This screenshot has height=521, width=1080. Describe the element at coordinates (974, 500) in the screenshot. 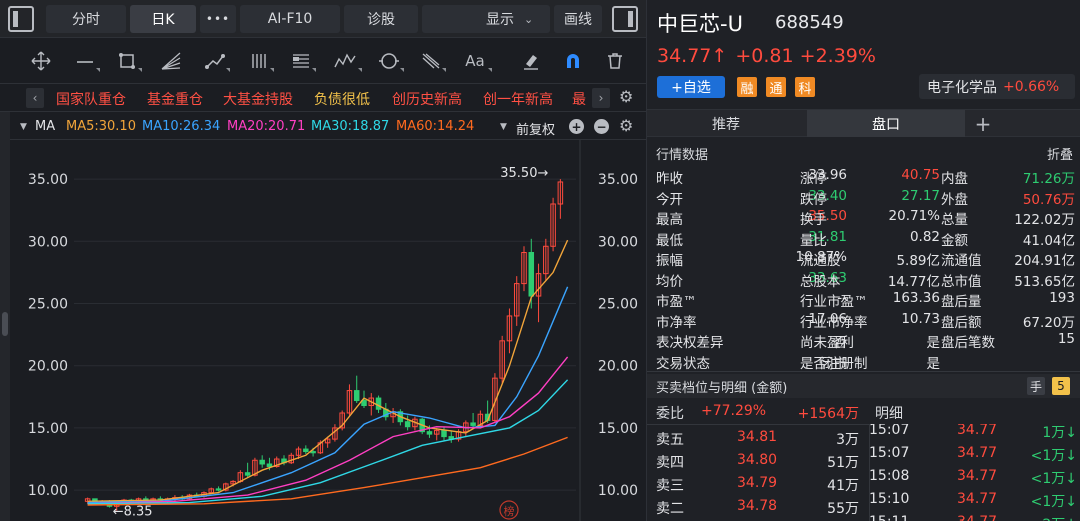

I see `trade-row: 15:10 34.77 <1万↓` at that location.